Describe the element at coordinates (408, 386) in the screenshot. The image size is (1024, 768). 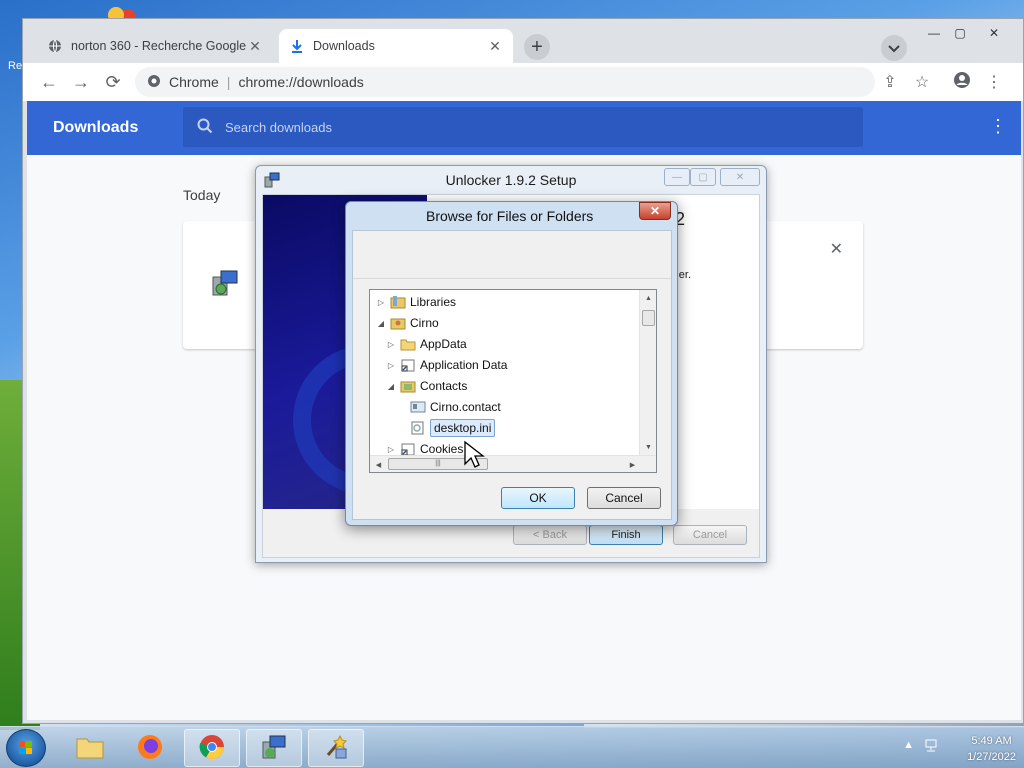
I see `contacts-folder-icon` at that location.